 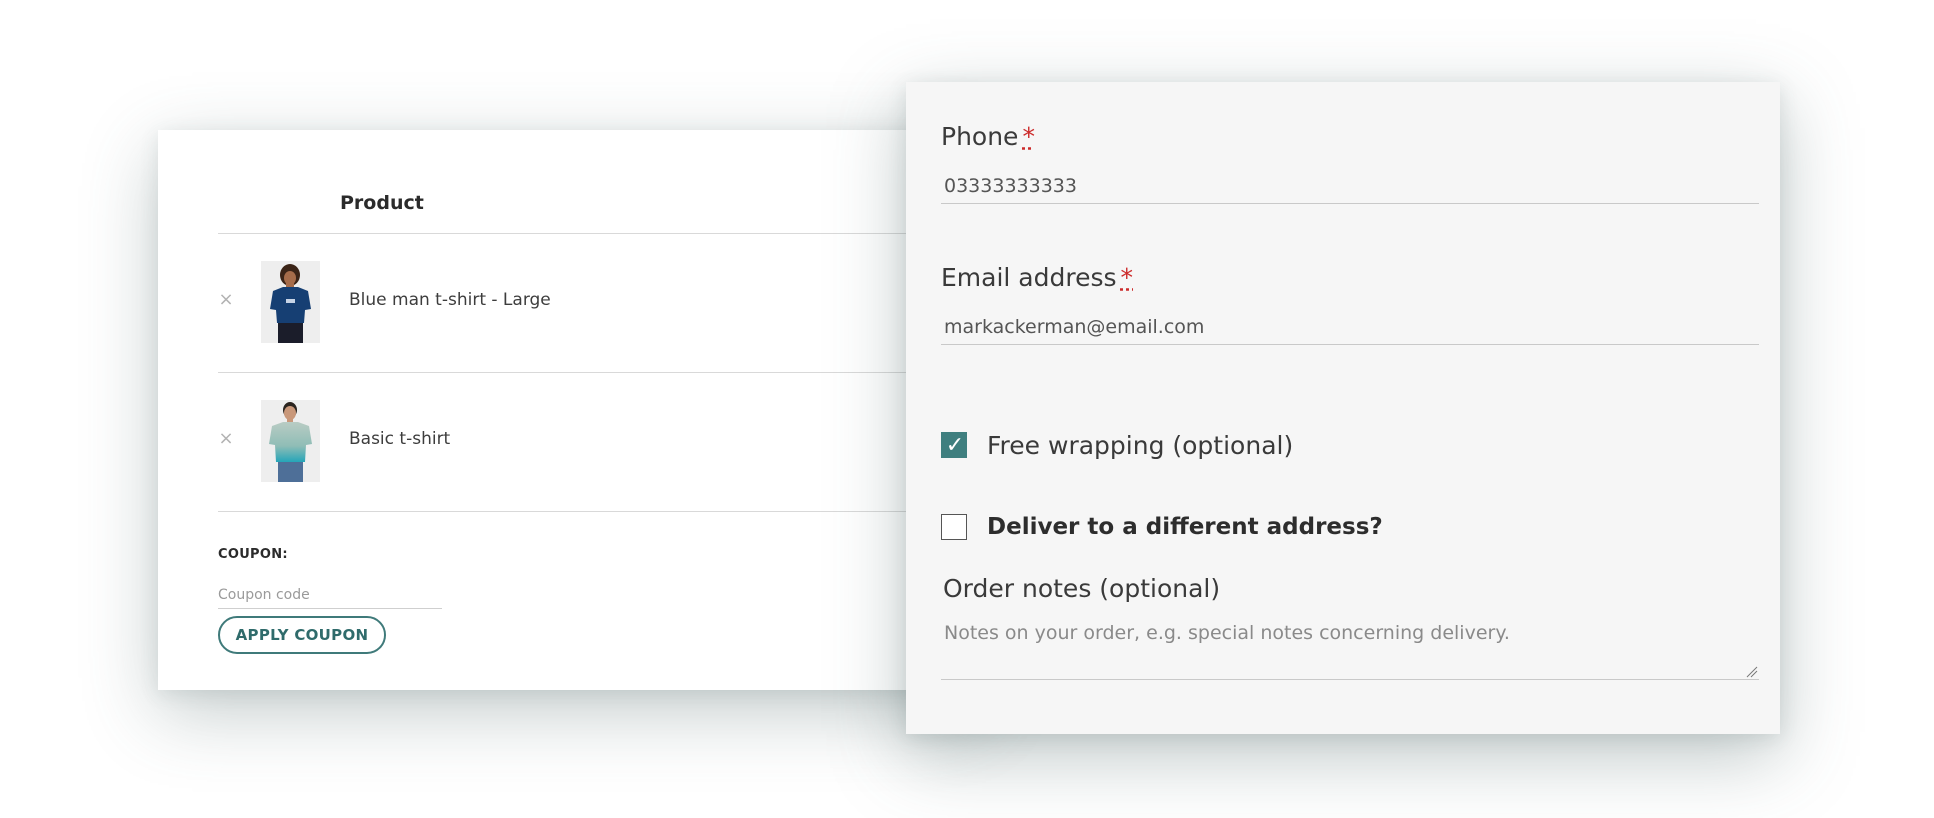 I want to click on product-name: Blue man t-shirt - Large, so click(x=450, y=300).